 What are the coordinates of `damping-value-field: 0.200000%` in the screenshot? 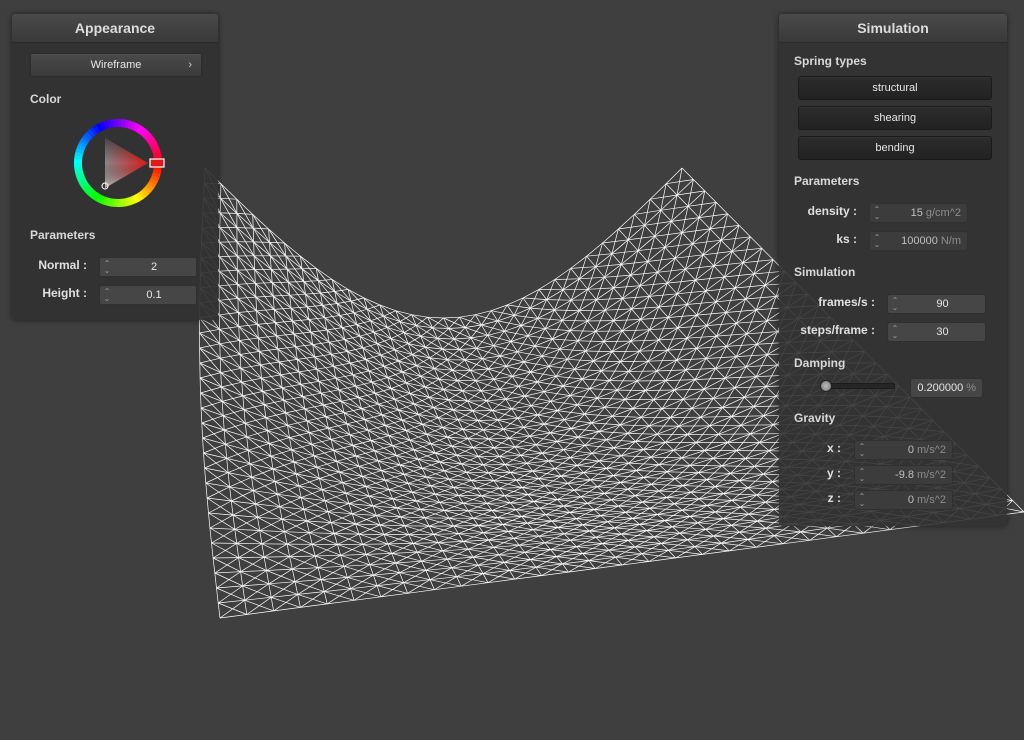 It's located at (946, 388).